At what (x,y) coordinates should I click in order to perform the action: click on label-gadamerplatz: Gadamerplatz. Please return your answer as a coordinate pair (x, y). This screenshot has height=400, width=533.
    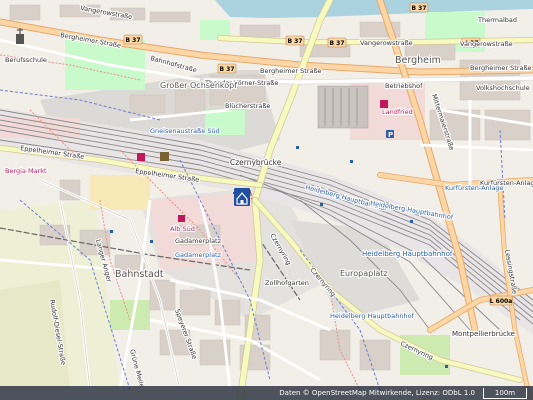
    Looking at the image, I should click on (198, 241).